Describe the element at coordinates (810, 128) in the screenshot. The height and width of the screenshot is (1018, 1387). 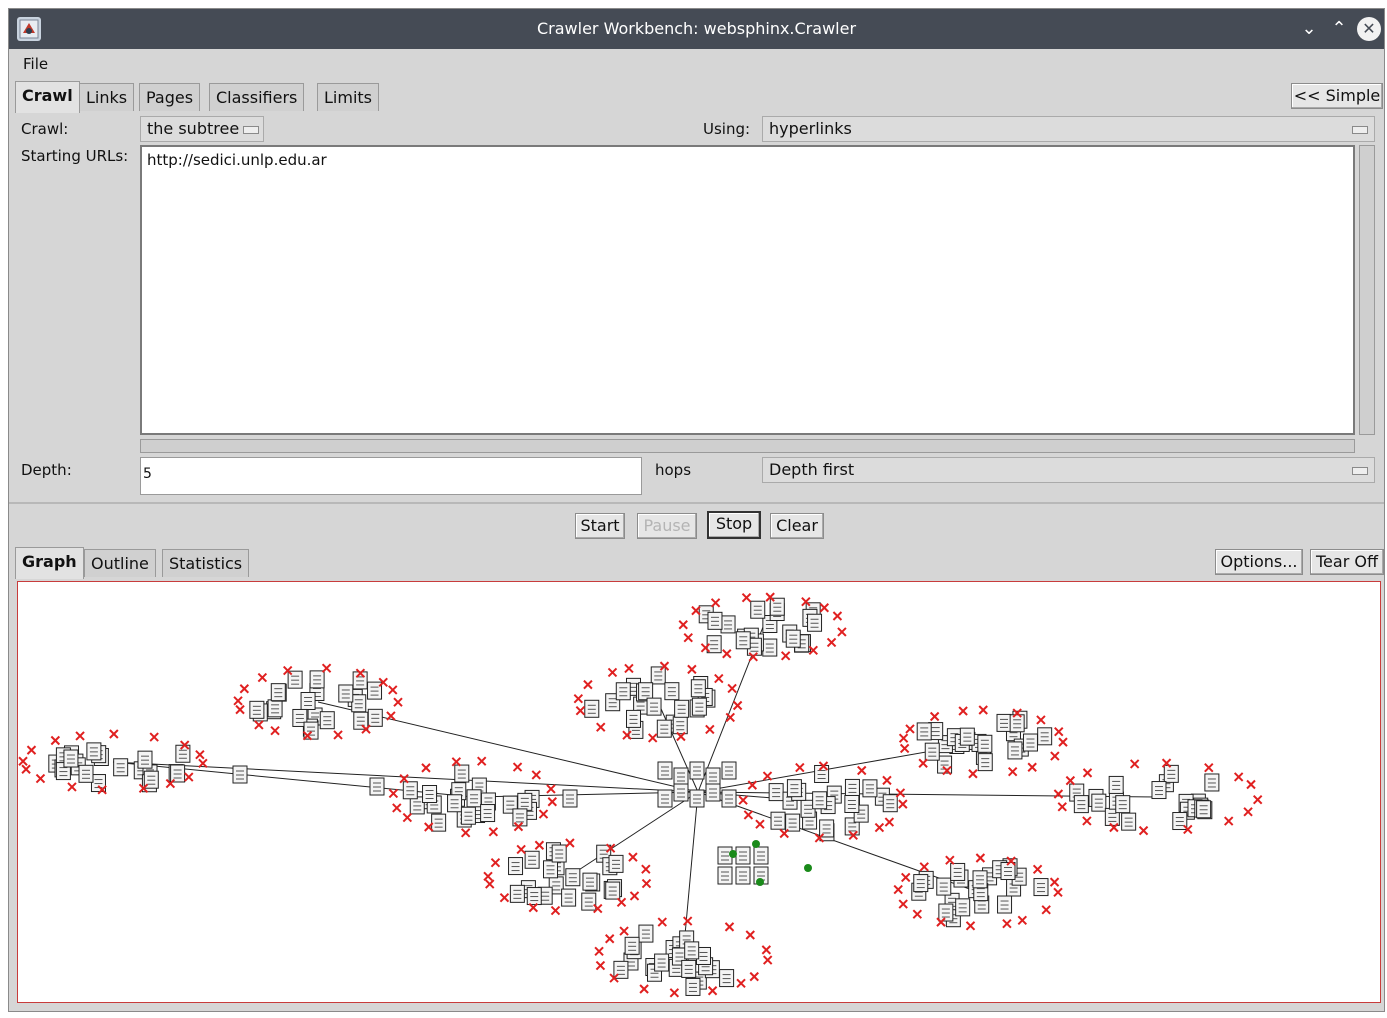
I see `link-type-value: hyperlinks` at that location.